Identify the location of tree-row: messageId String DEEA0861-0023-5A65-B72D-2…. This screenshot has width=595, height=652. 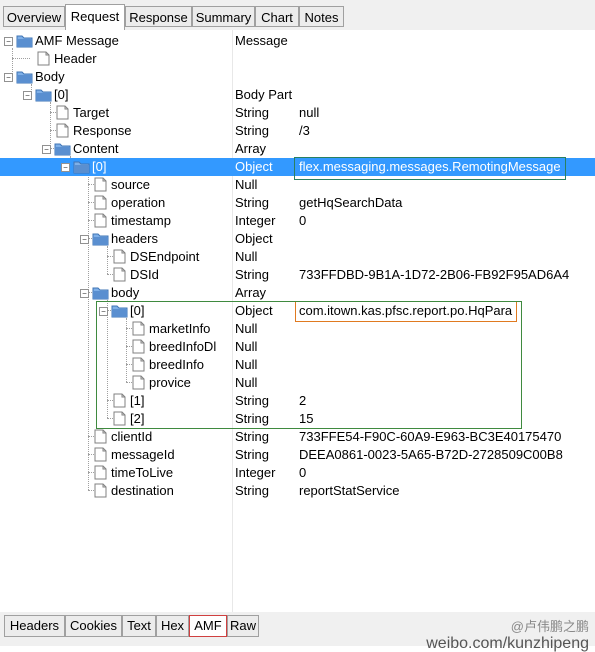
(297, 455).